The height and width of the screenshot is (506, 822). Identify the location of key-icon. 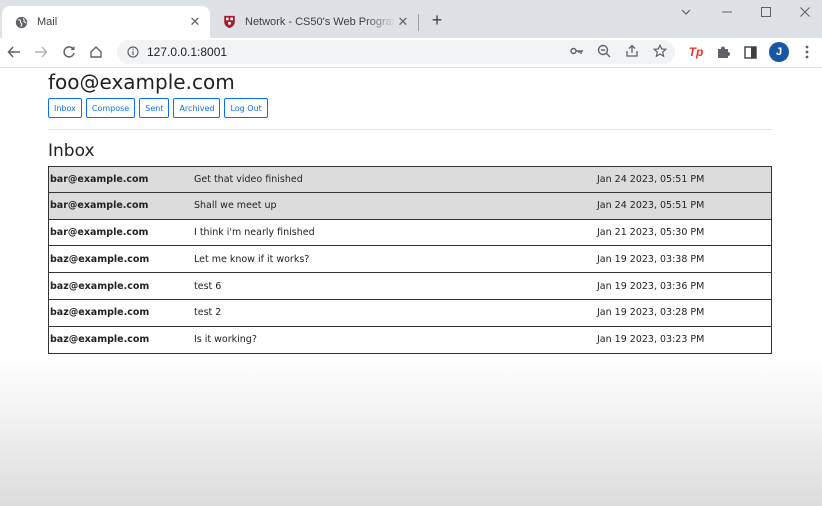
(577, 51).